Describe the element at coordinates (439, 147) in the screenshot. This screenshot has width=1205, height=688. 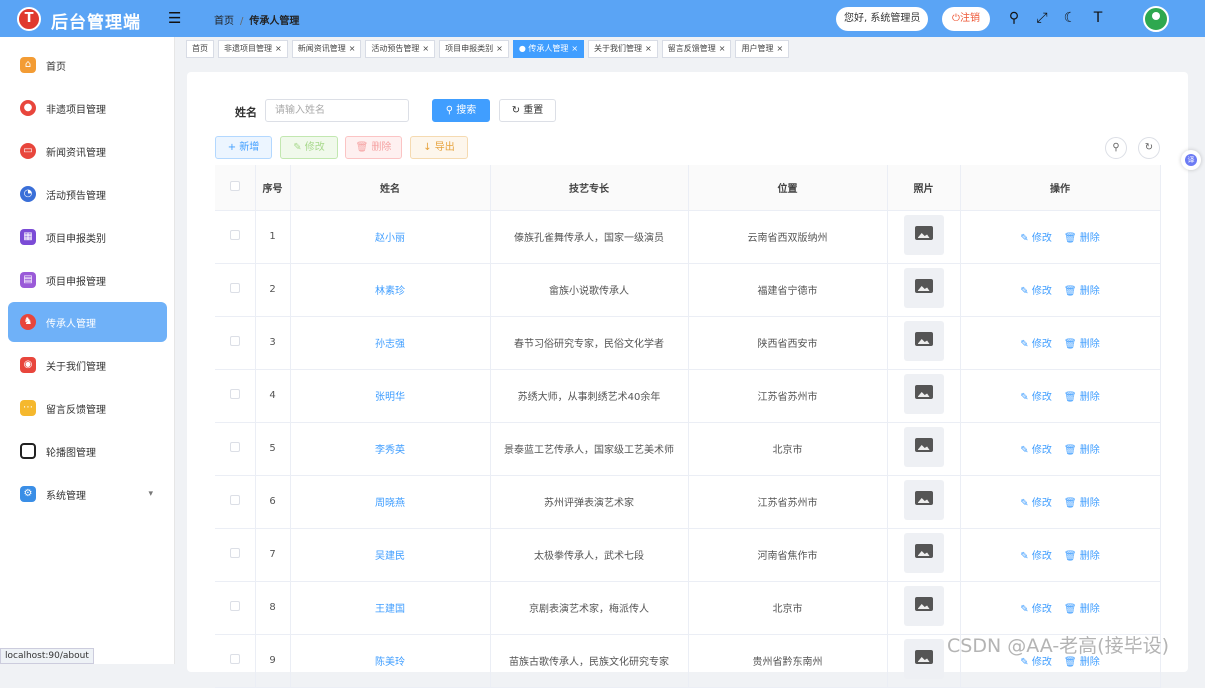
I see `export-button: ↓ 导出` at that location.